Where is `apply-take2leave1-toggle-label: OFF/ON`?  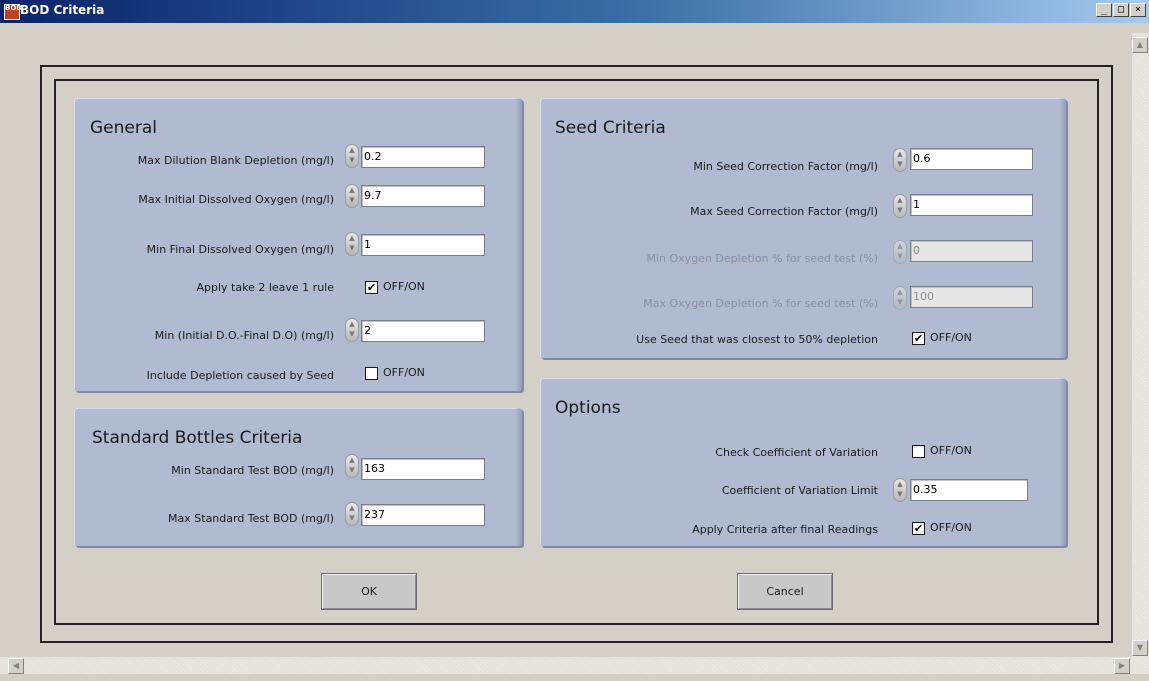
apply-take2leave1-toggle-label: OFF/ON is located at coordinates (404, 286).